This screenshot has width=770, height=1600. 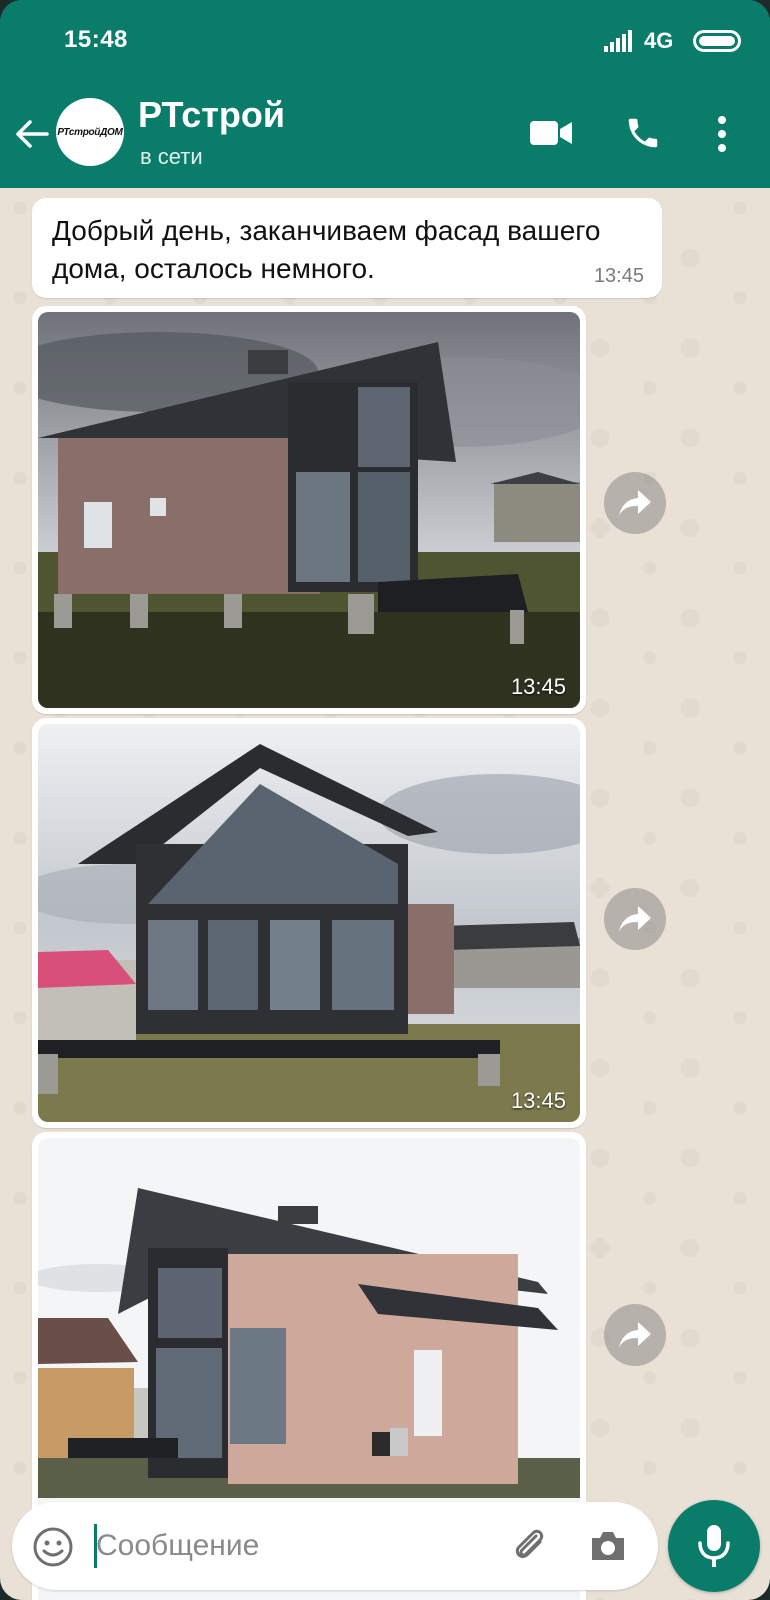 I want to click on phone-icon, so click(x=643, y=133).